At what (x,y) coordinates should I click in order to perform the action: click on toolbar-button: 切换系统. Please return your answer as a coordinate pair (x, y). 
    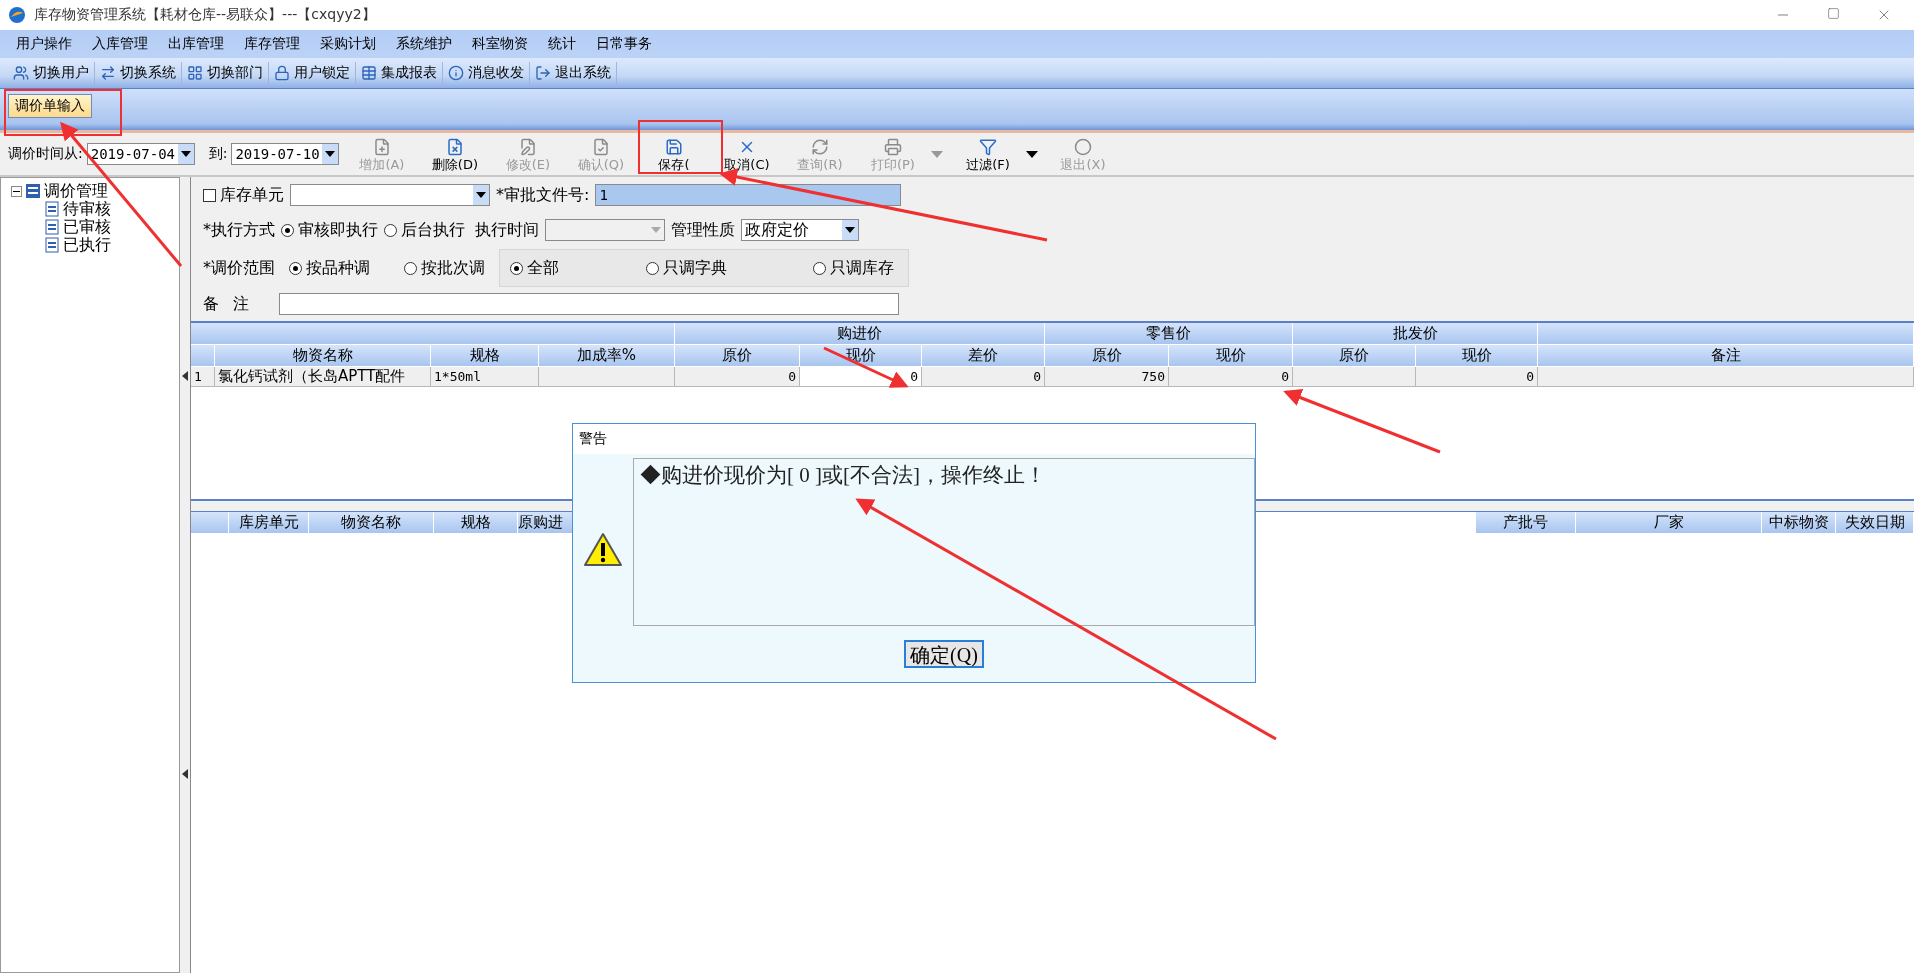
    Looking at the image, I should click on (138, 73).